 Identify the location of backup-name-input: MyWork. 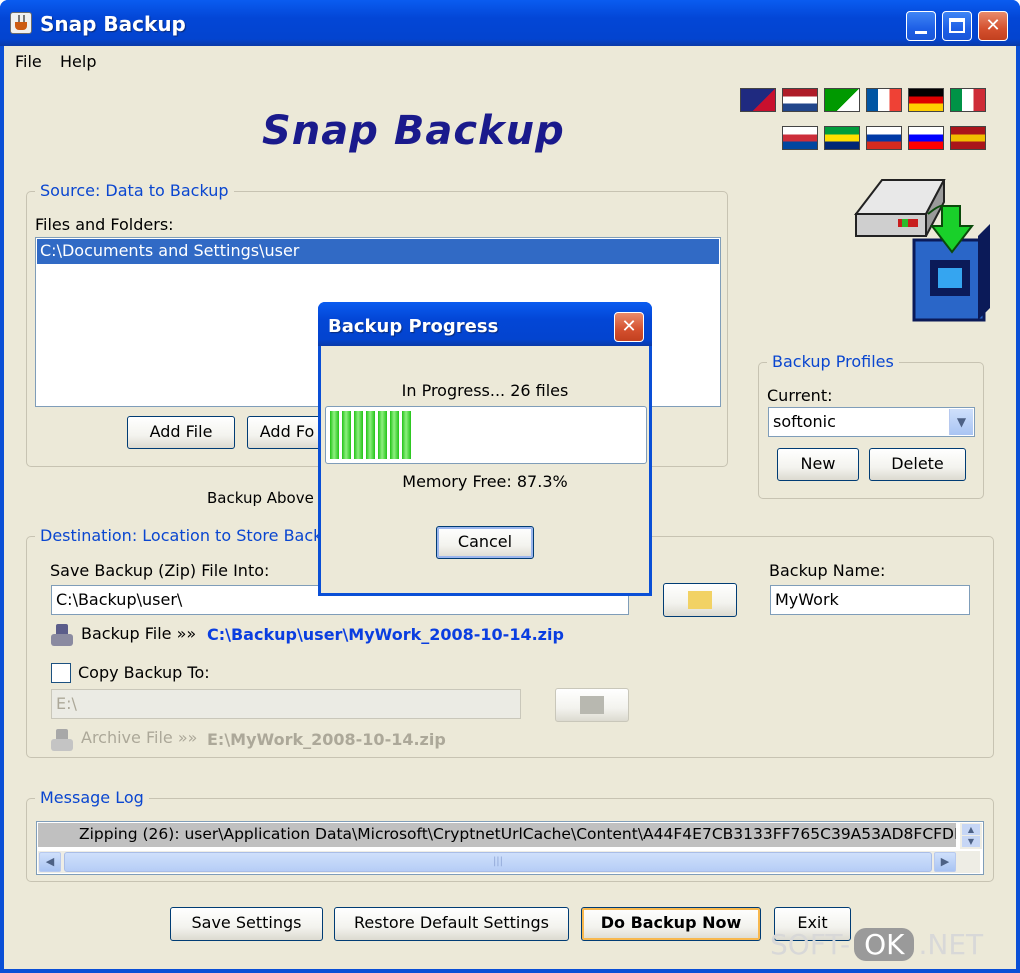
(870, 600).